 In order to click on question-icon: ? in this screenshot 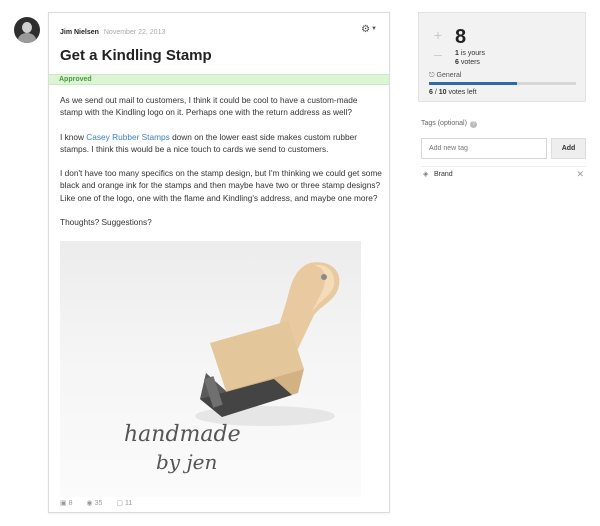, I will do `click(473, 124)`.